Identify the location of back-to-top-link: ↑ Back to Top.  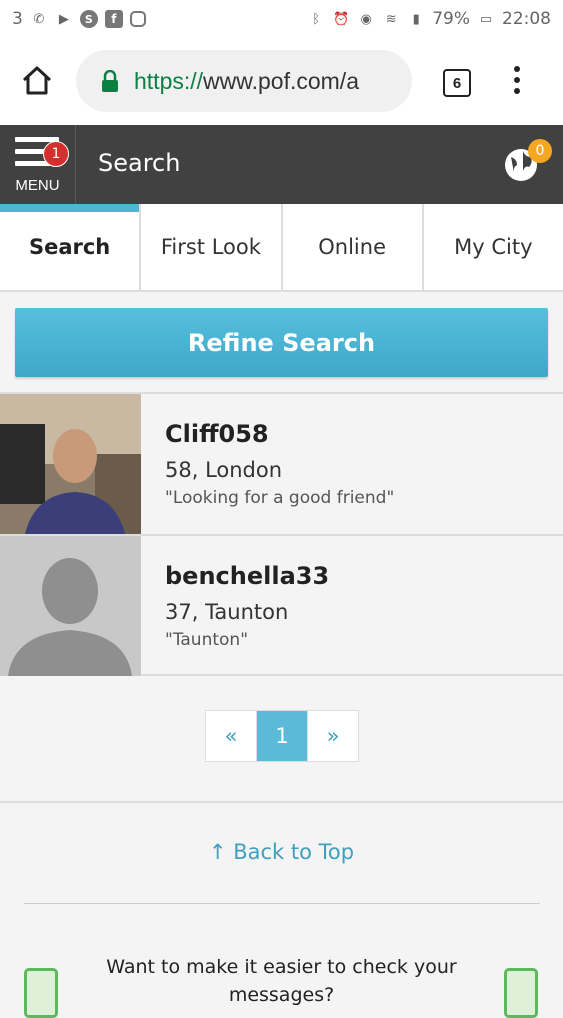
(281, 852).